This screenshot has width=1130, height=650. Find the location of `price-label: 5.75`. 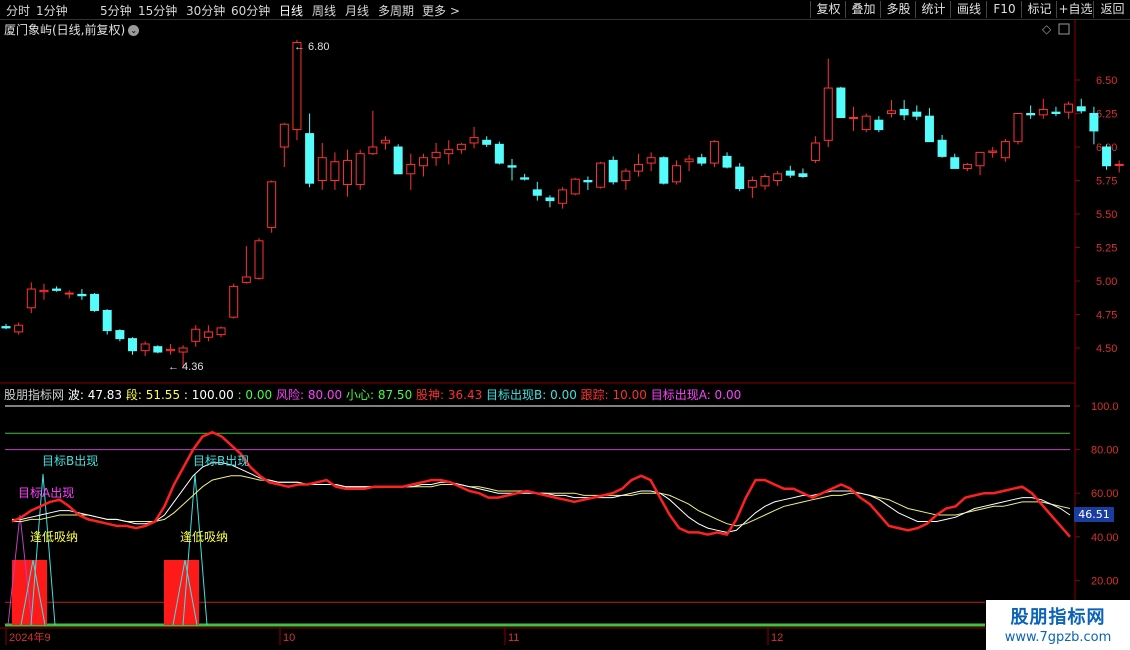

price-label: 5.75 is located at coordinates (1106, 182).